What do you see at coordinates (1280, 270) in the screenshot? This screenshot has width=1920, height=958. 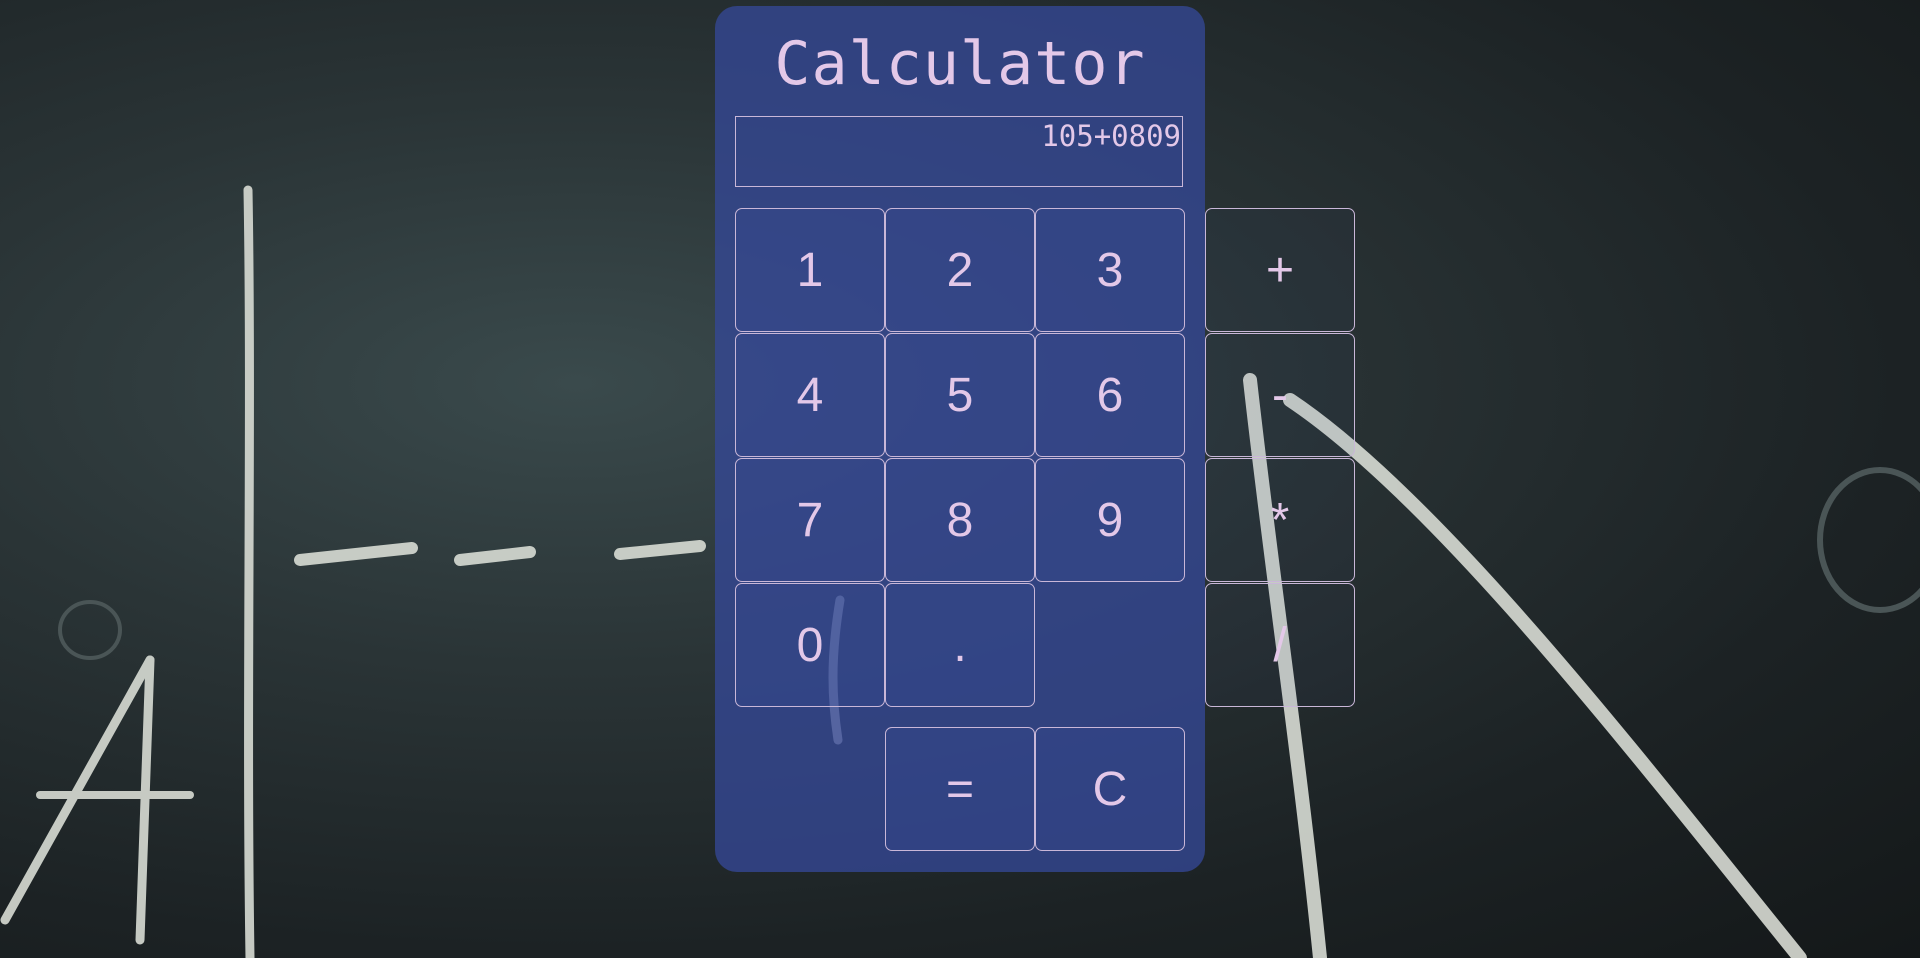 I see `plus-button: +` at bounding box center [1280, 270].